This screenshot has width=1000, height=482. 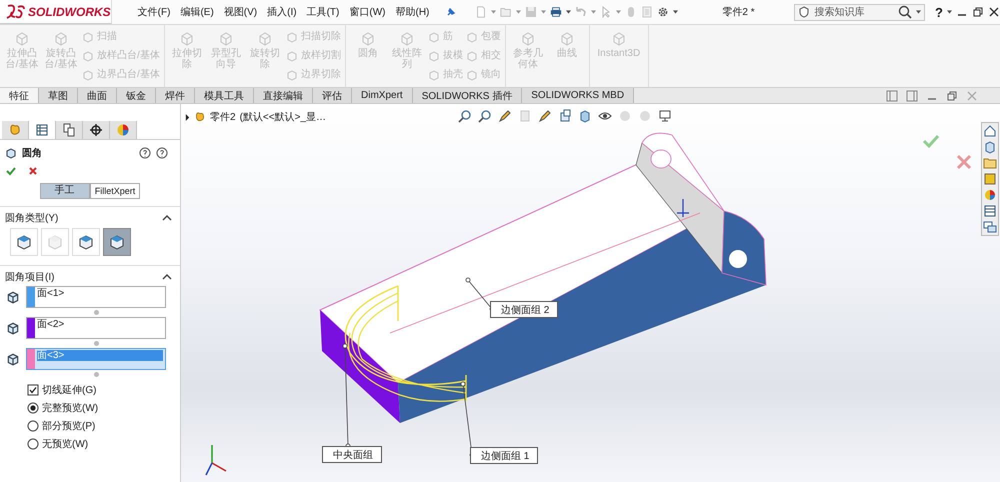 I want to click on app-logo: SOLIDWORKS, so click(x=56, y=12).